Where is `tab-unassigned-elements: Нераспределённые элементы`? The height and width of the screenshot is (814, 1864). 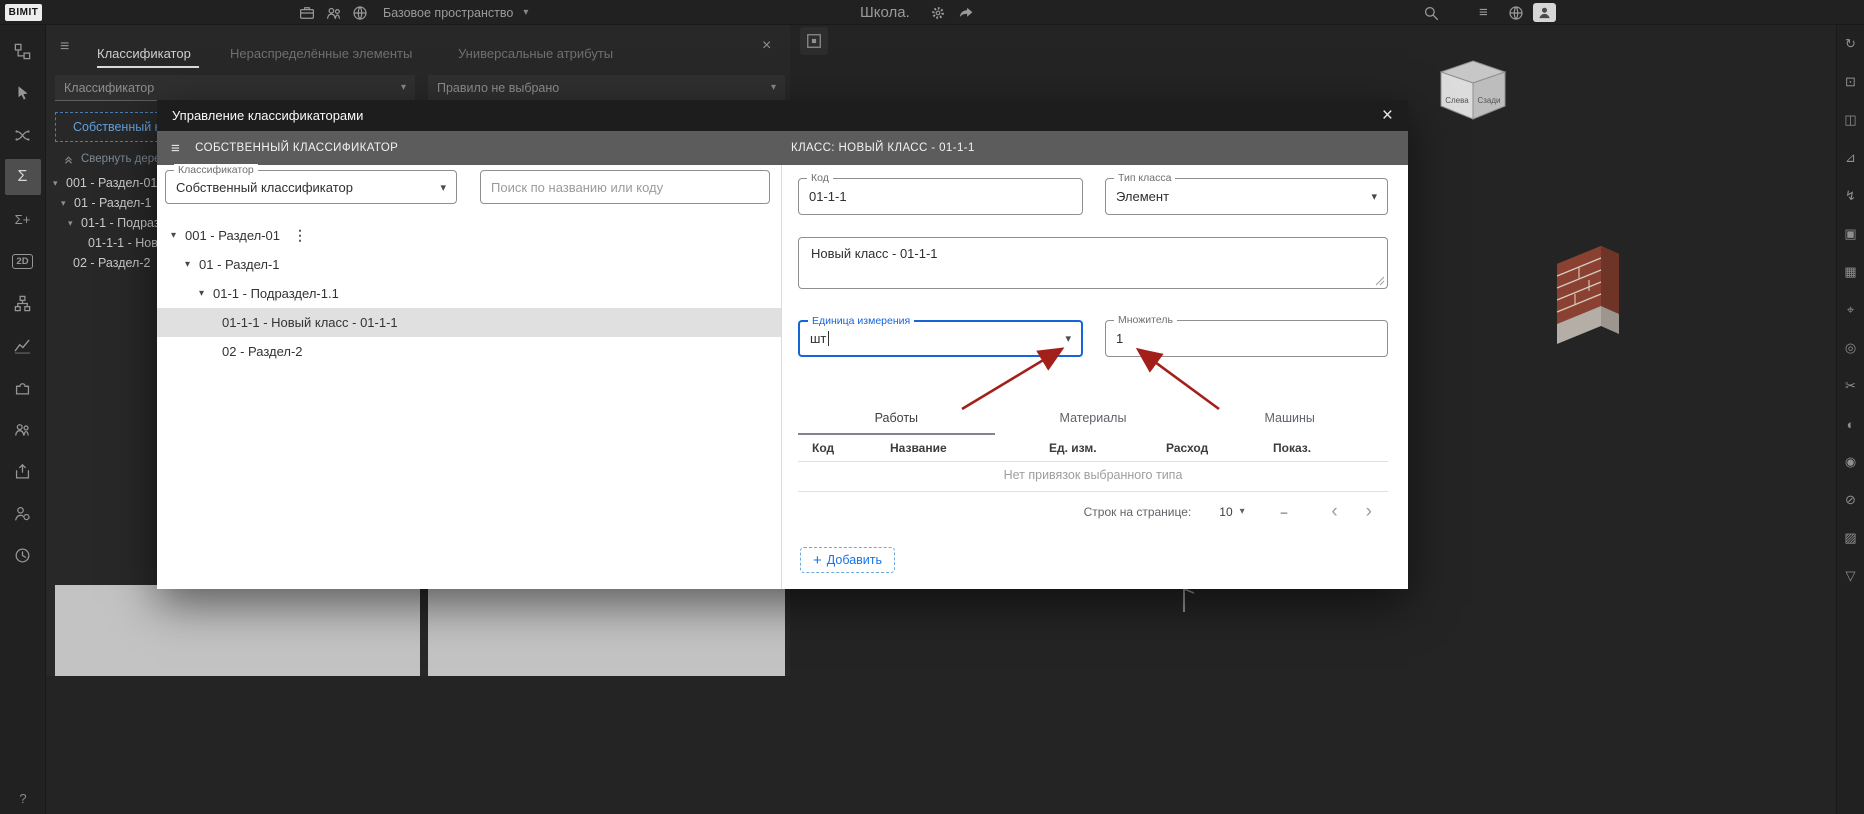
tab-unassigned-elements: Нераспределённые элементы is located at coordinates (321, 53).